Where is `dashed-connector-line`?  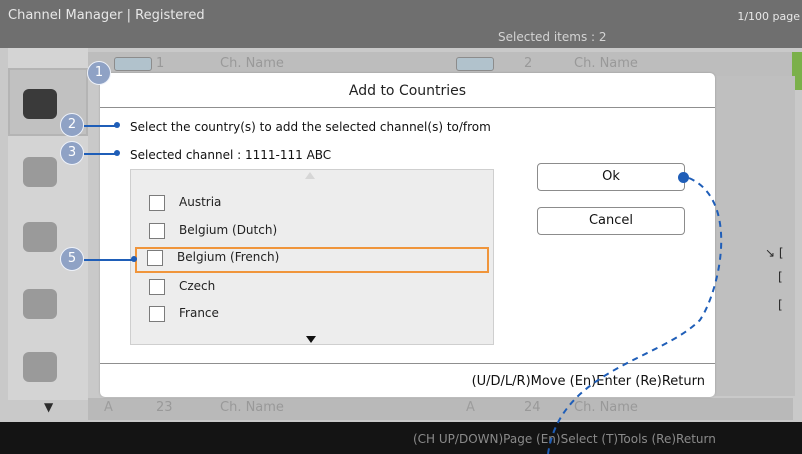
dashed-connector-line is located at coordinates (635, 315).